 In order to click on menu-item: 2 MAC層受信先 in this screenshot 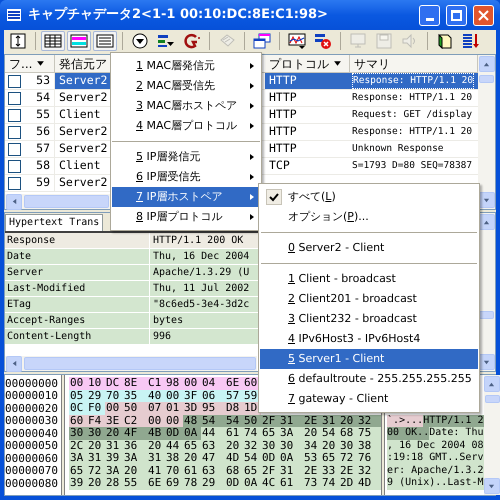, I will do `click(186, 86)`.